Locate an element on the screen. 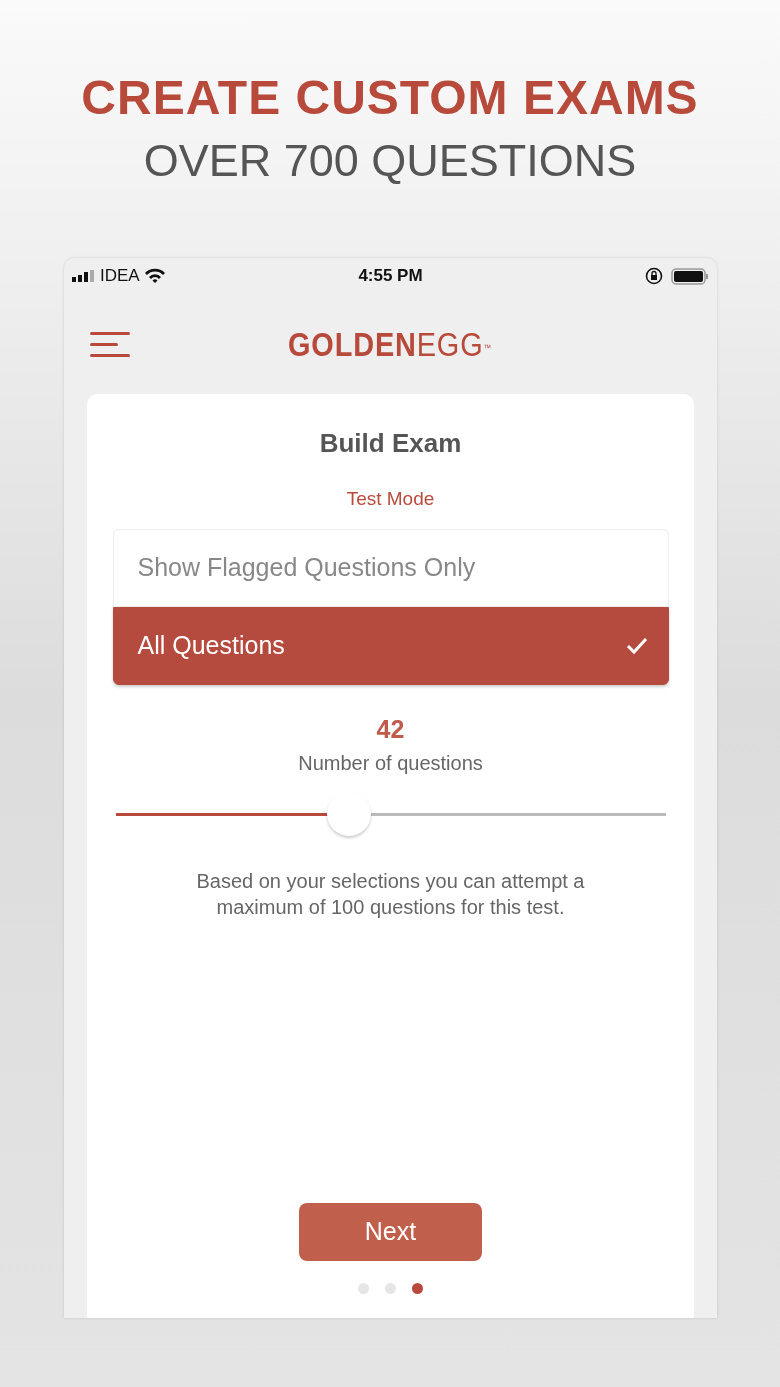  wifi-icon is located at coordinates (154, 276).